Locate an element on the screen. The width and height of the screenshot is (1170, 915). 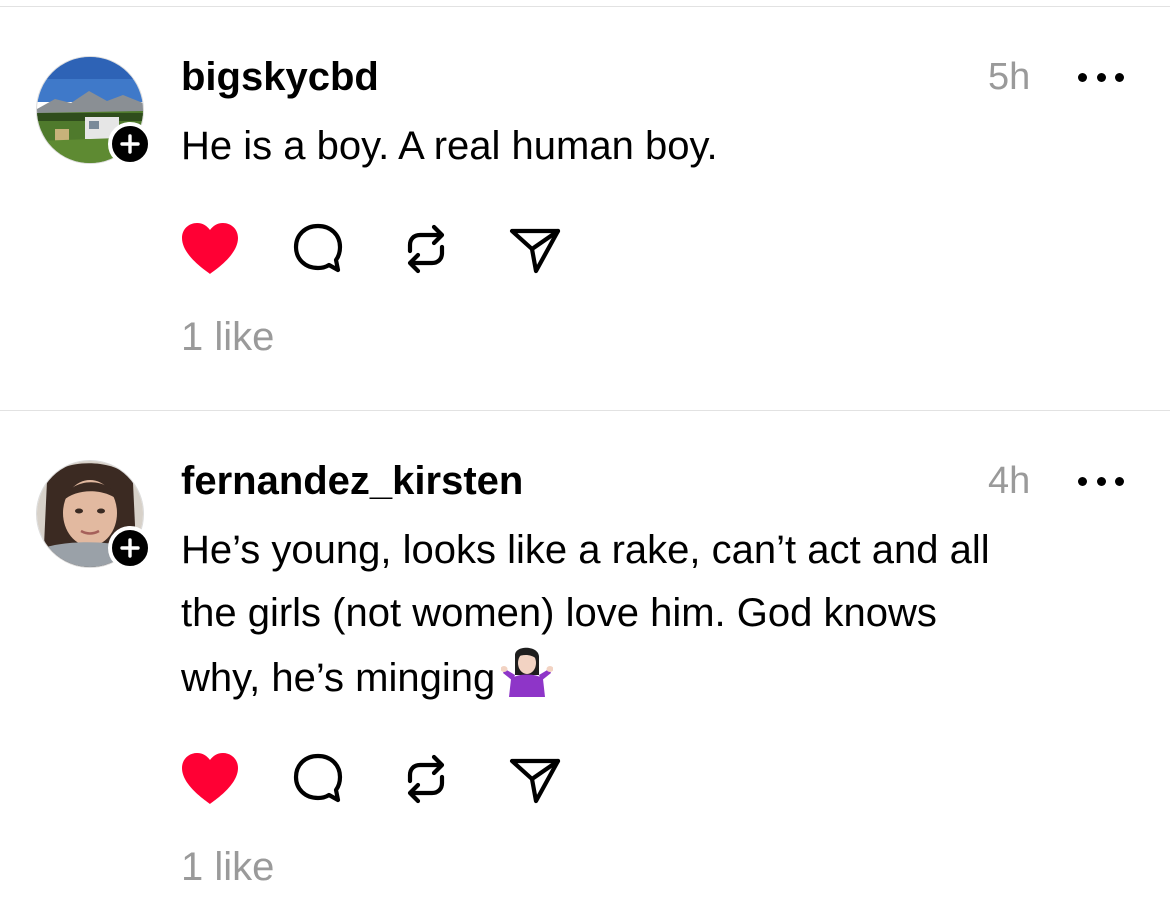
post-text: He is a boy. A real human boy. is located at coordinates (449, 146).